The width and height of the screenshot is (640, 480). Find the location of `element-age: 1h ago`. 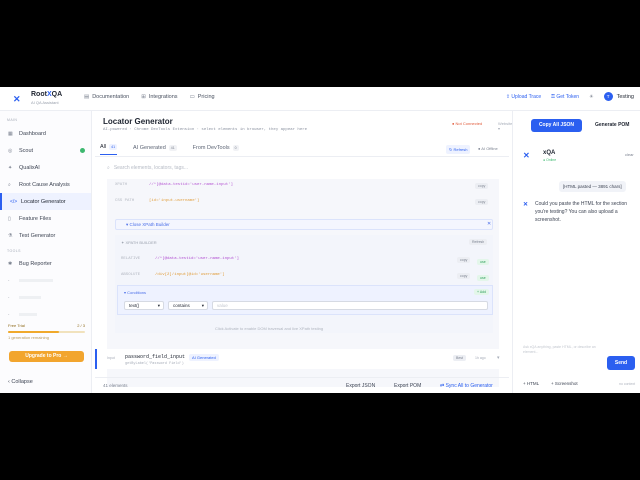

element-age: 1h ago is located at coordinates (480, 358).